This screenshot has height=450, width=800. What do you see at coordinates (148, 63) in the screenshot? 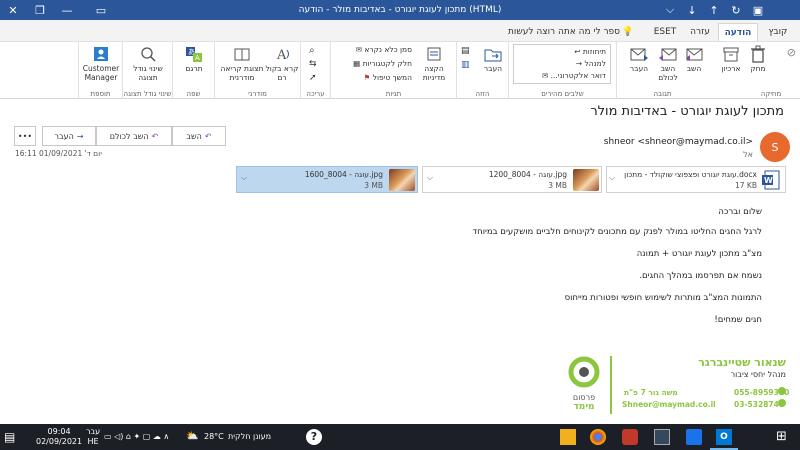
I see `zoom-button: שינוי גודל תצוגה` at bounding box center [148, 63].